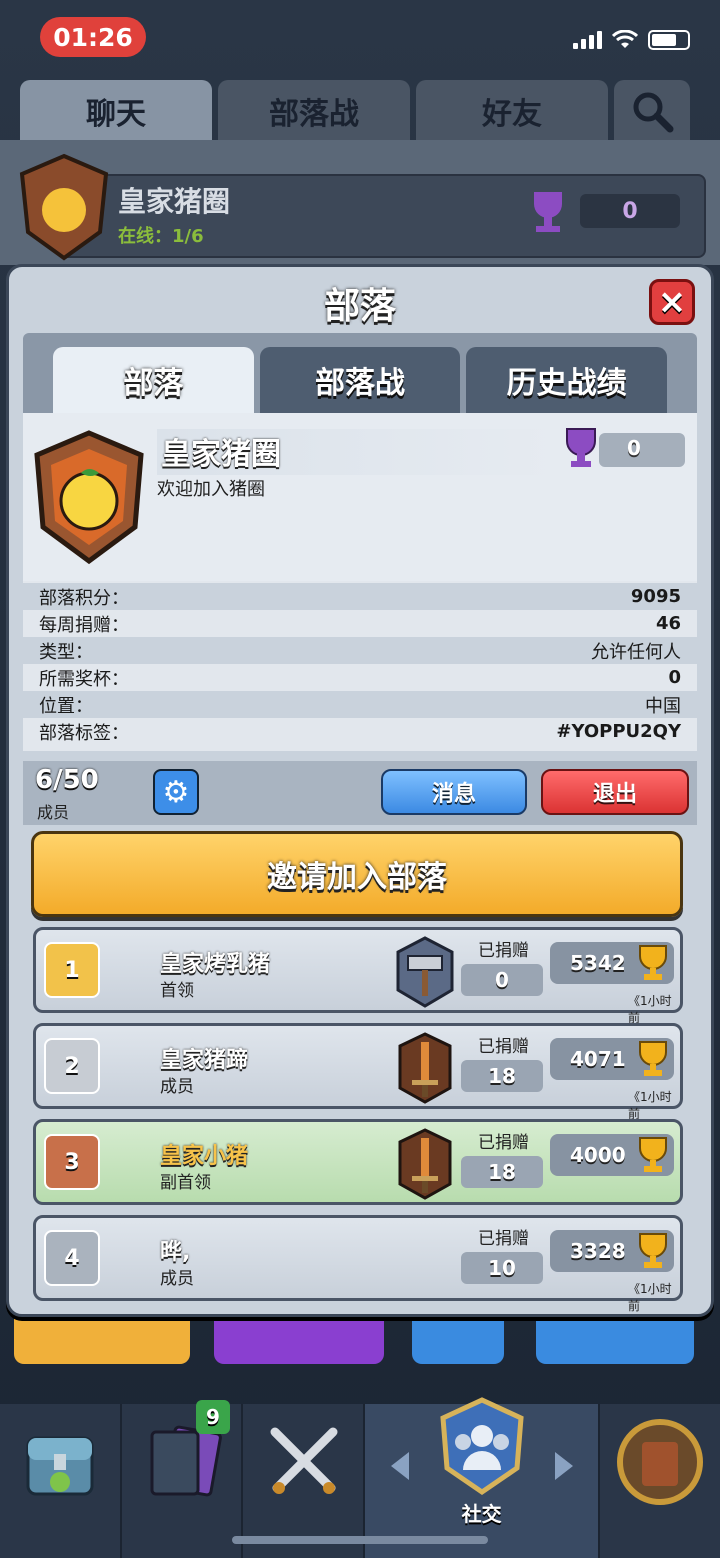  What do you see at coordinates (66, 652) in the screenshot?
I see `stat-label: 类型：` at bounding box center [66, 652].